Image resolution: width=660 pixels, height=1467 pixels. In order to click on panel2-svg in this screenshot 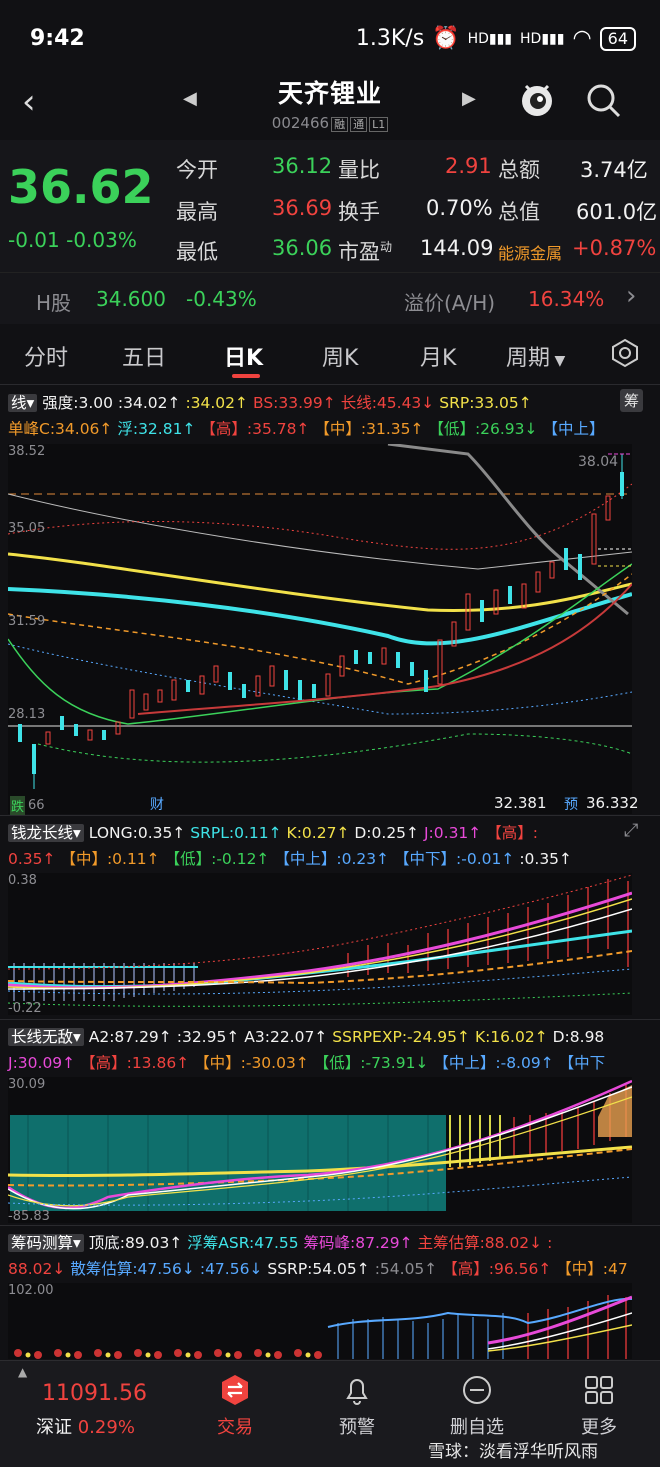, I will do `click(320, 940)`.